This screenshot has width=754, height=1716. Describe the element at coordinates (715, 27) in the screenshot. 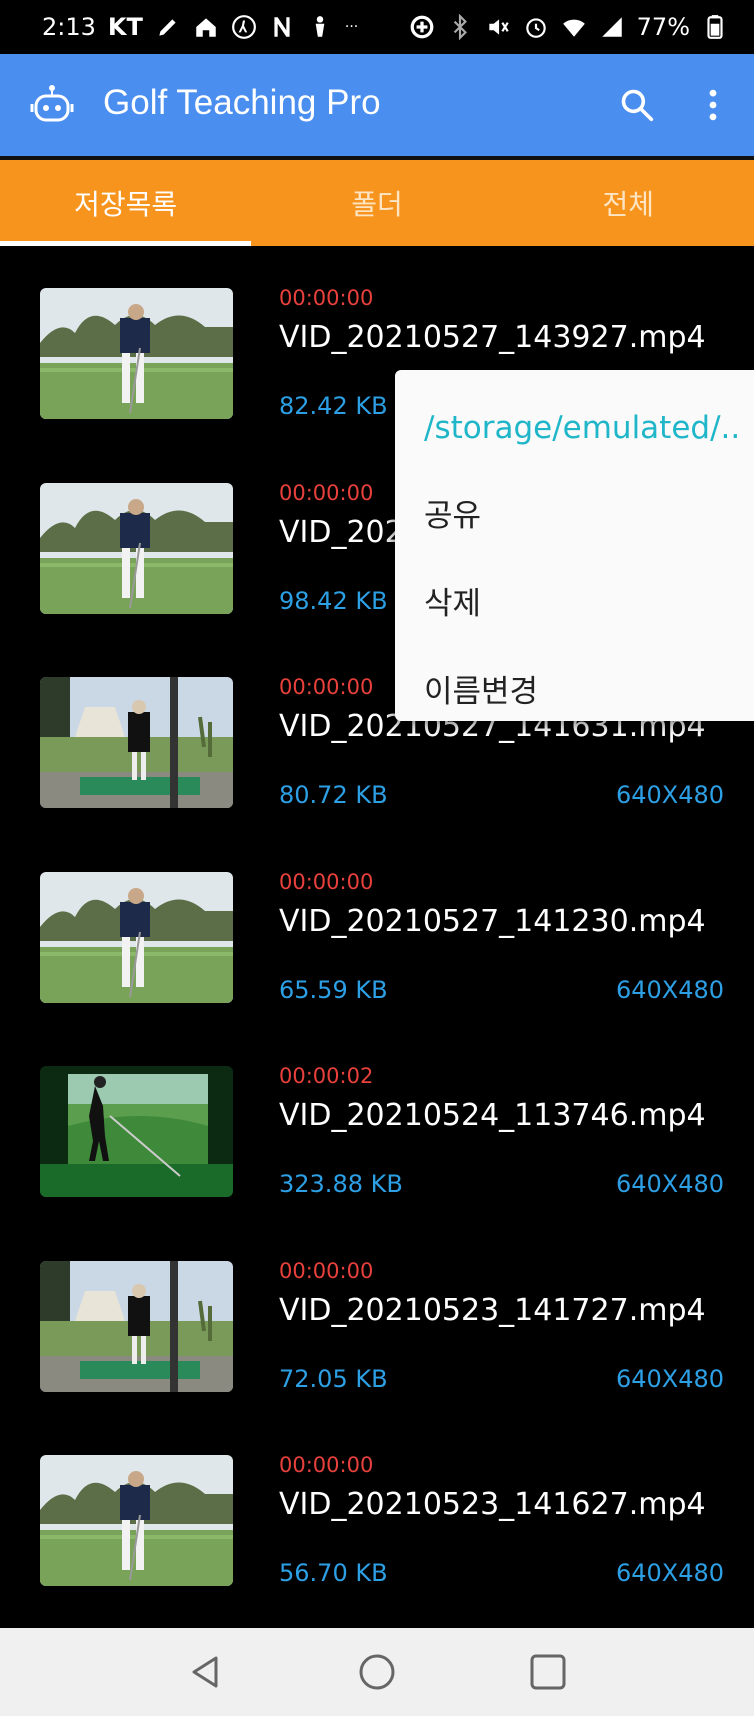

I see `battery-icon` at that location.